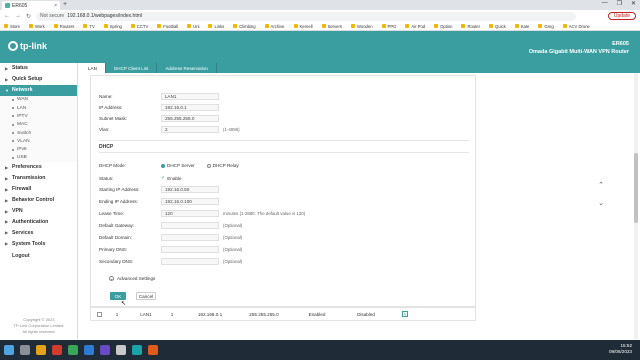 The height and width of the screenshot is (360, 640). What do you see at coordinates (190, 225) in the screenshot?
I see `default-gateway-input` at bounding box center [190, 225].